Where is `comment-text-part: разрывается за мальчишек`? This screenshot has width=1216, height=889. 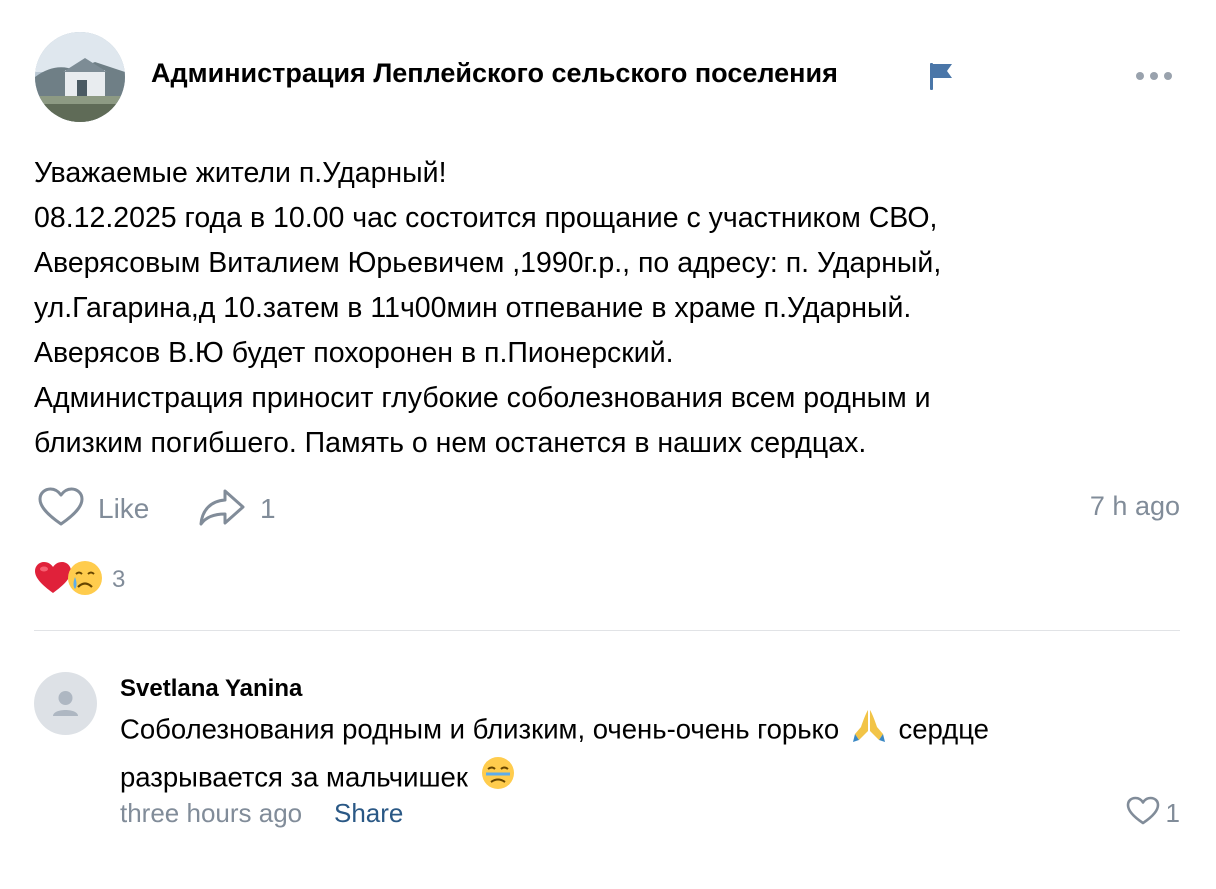
comment-text-part: разрывается за мальчишек is located at coordinates (294, 777).